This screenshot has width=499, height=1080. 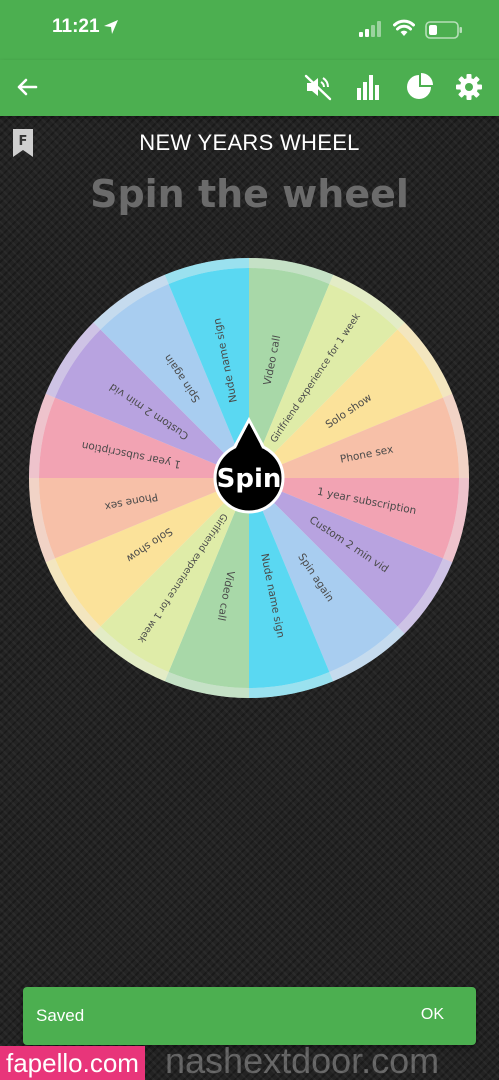 I want to click on wheel-title: NEW YEARS WHEEL, so click(x=249, y=142).